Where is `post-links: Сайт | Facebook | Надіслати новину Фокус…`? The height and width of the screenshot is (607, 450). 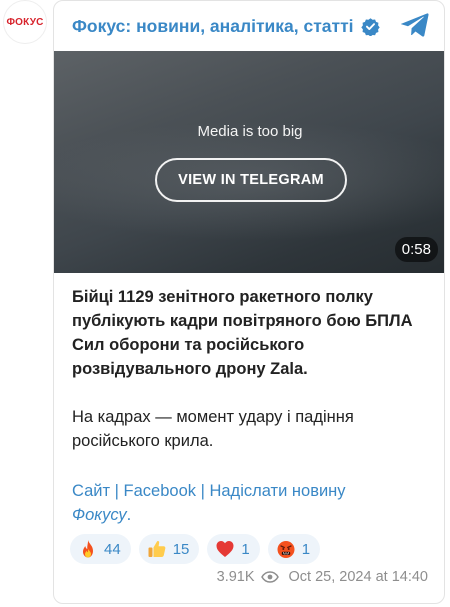
post-links: Сайт | Facebook | Надіслати новину Фокус… is located at coordinates (252, 503).